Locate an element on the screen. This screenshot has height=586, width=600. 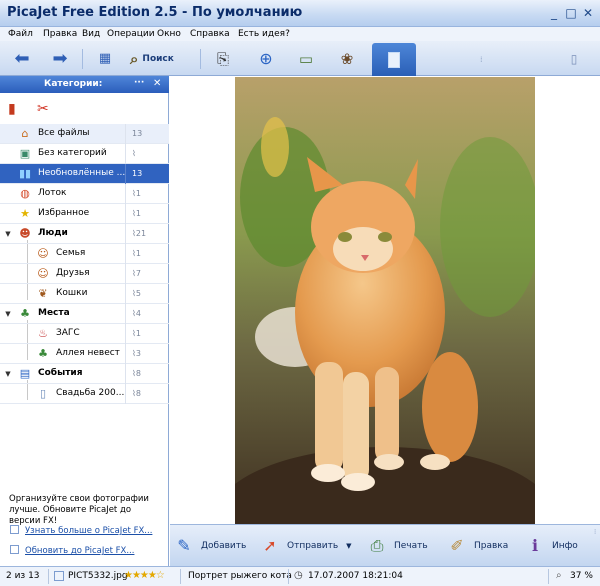
dropdown-arrow-icon: ▼ is located at coordinates (348, 546).